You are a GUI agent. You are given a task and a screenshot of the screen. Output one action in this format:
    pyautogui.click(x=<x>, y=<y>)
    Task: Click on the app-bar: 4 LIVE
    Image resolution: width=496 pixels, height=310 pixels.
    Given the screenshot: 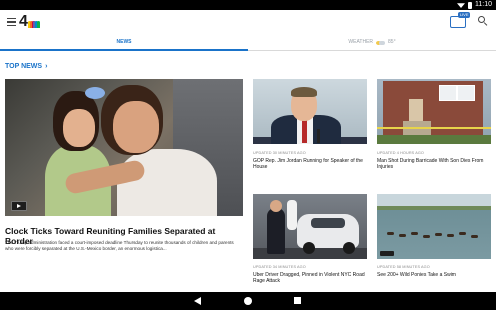 What is the action you would take?
    pyautogui.click(x=248, y=22)
    